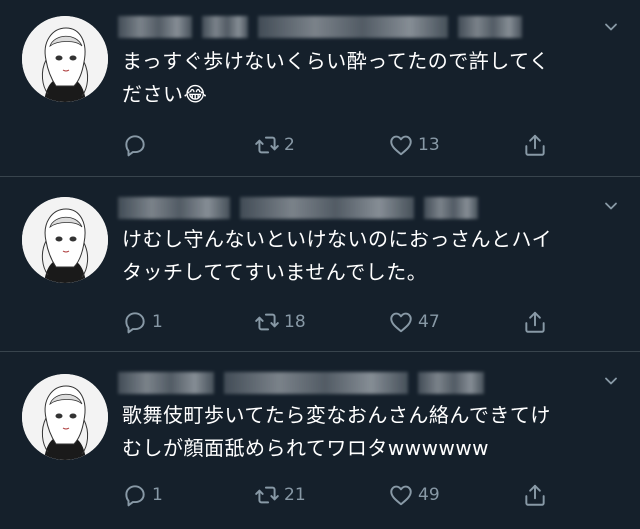 The width and height of the screenshot is (640, 529). What do you see at coordinates (342, 145) in the screenshot?
I see `tweet-actions: 2 13` at bounding box center [342, 145].